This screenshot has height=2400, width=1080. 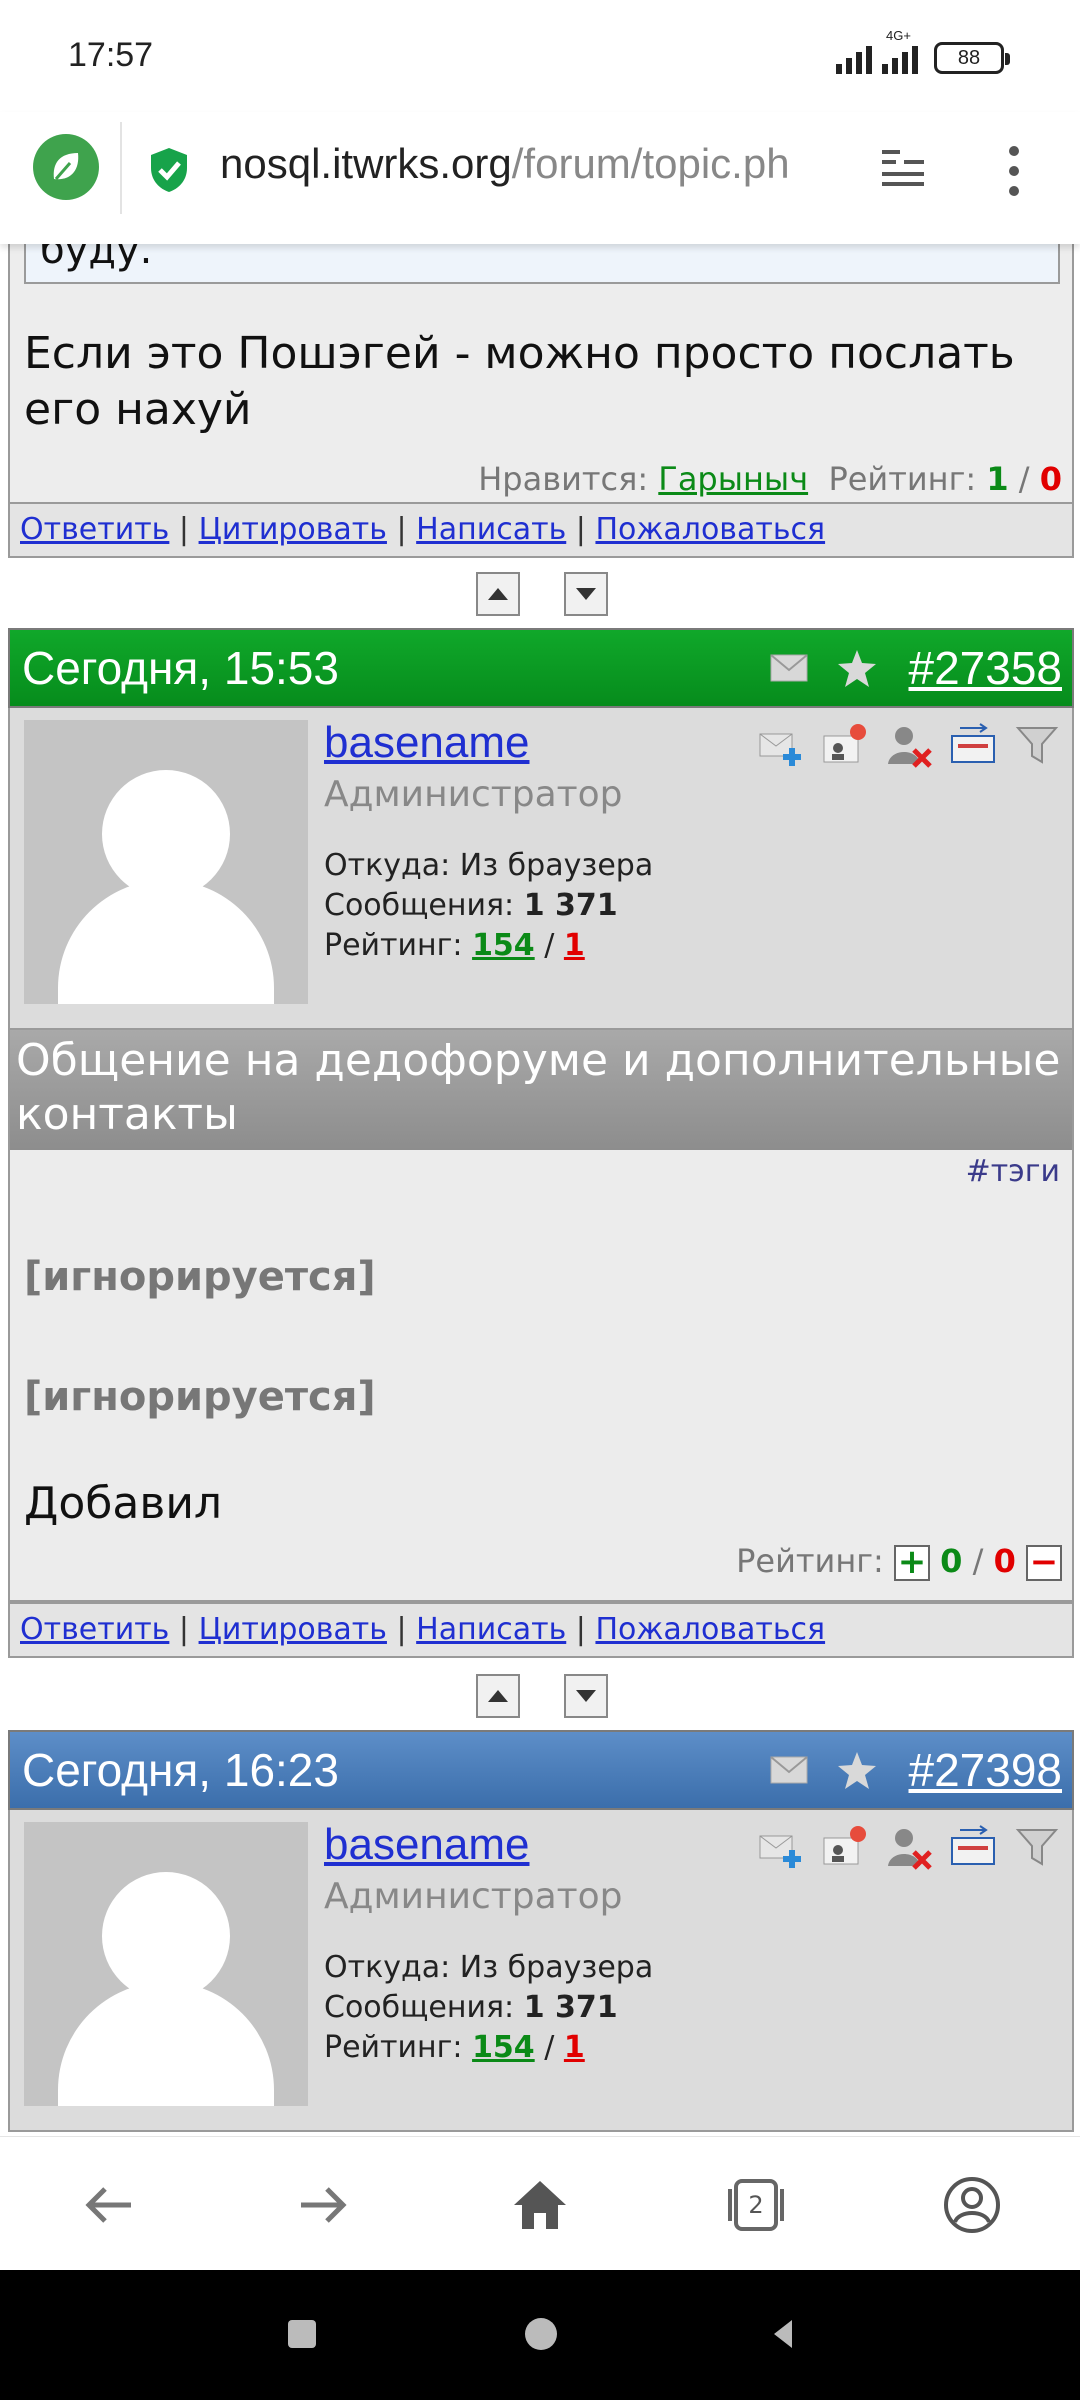 What do you see at coordinates (782, 2334) in the screenshot?
I see `back-system-button` at bounding box center [782, 2334].